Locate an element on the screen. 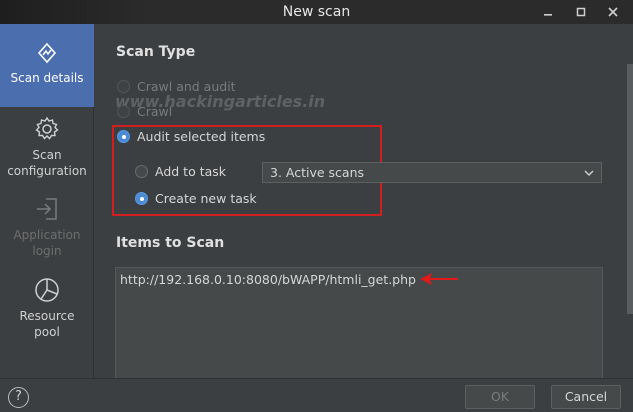  scrollbar is located at coordinates (630, 201).